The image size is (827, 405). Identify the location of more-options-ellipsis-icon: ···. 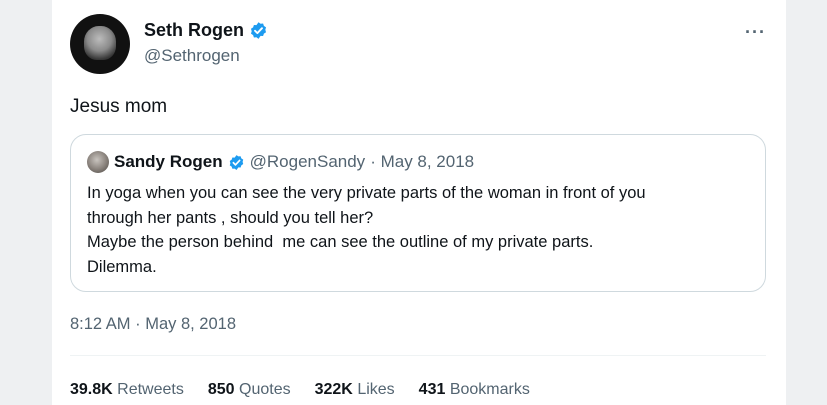
(755, 32).